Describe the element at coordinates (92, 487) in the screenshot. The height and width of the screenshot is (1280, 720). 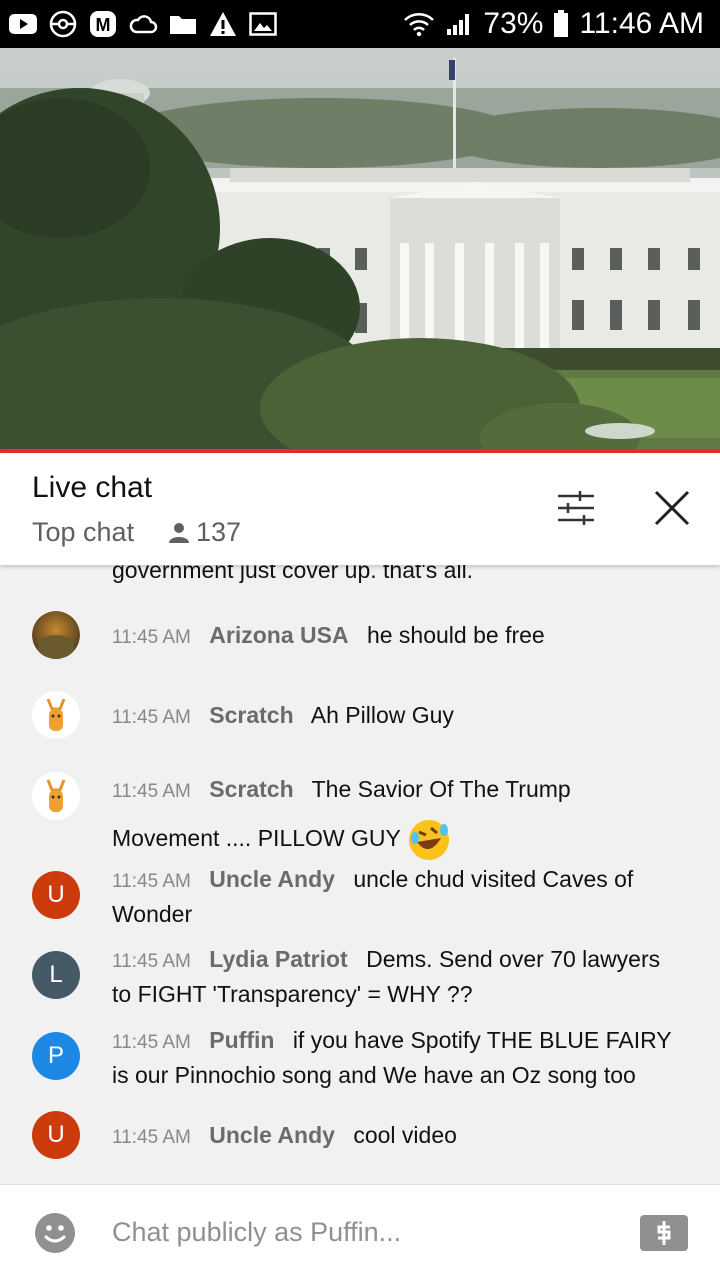
I see `chat-title: Live chat` at that location.